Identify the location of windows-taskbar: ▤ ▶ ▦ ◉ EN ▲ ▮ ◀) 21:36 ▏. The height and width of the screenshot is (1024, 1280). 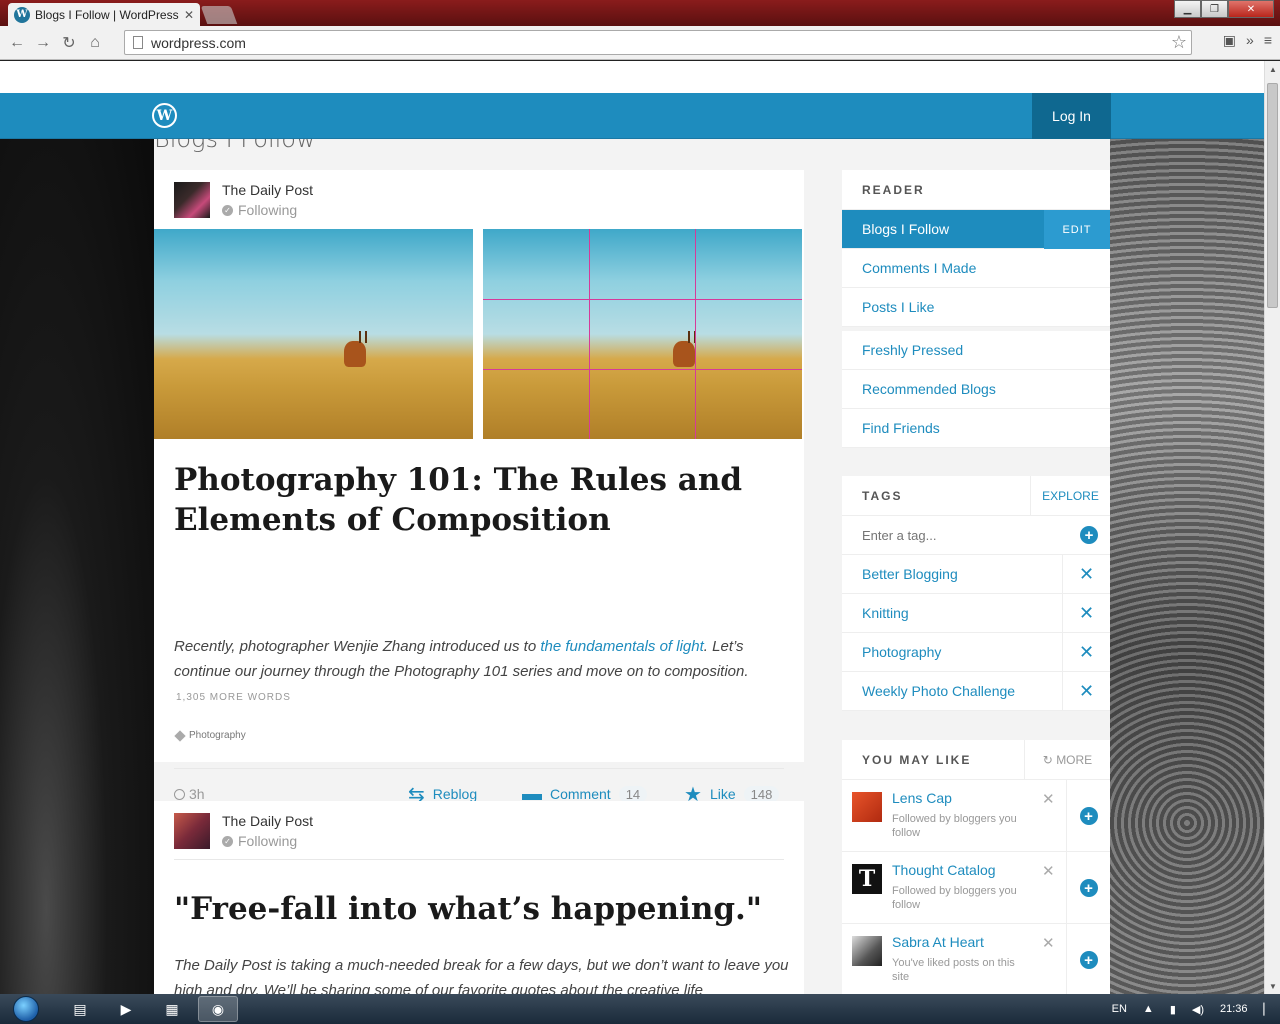
(640, 1009).